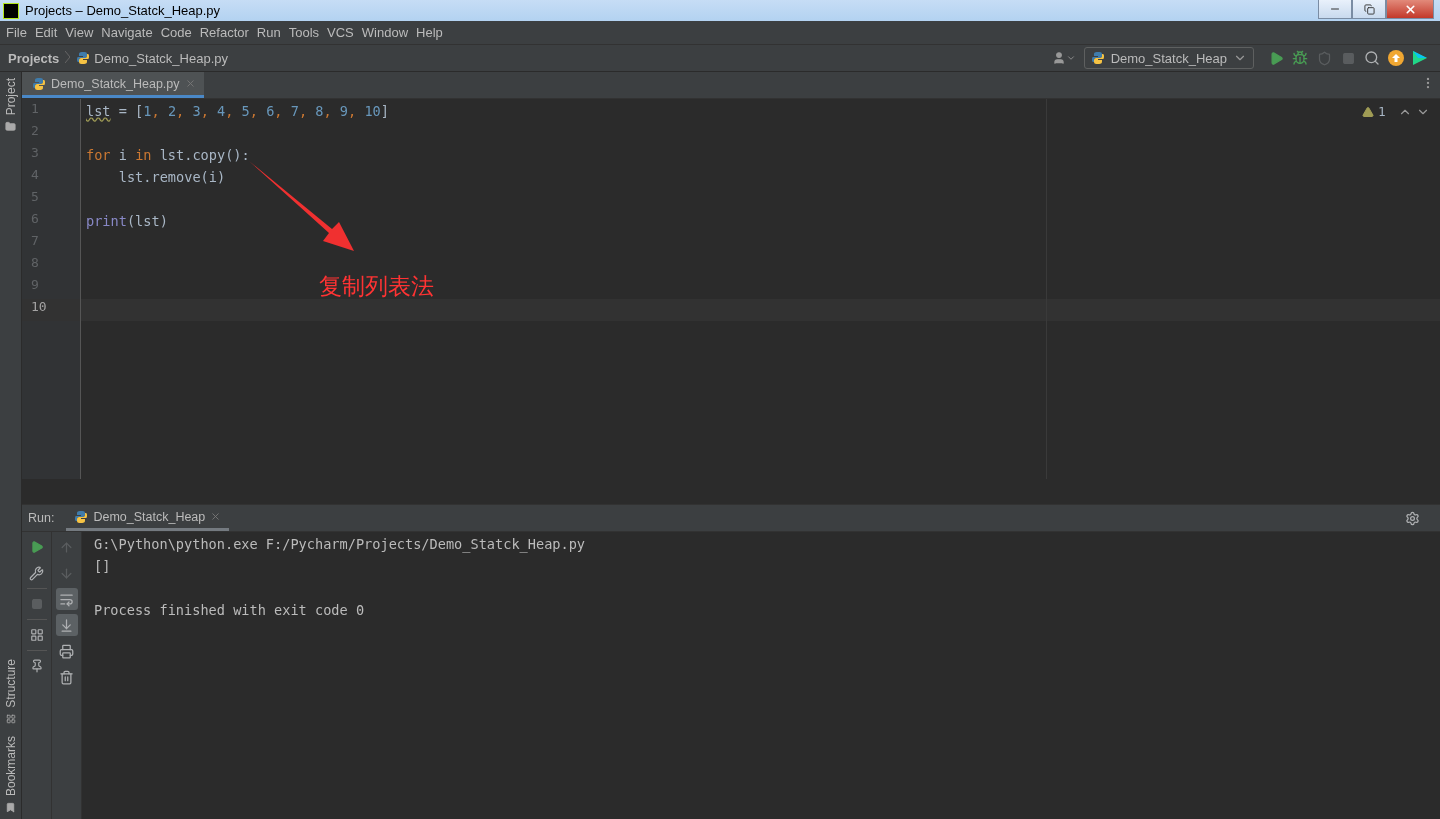 Image resolution: width=1440 pixels, height=819 pixels. Describe the element at coordinates (385, 32) in the screenshot. I see `menu-item: Window` at that location.